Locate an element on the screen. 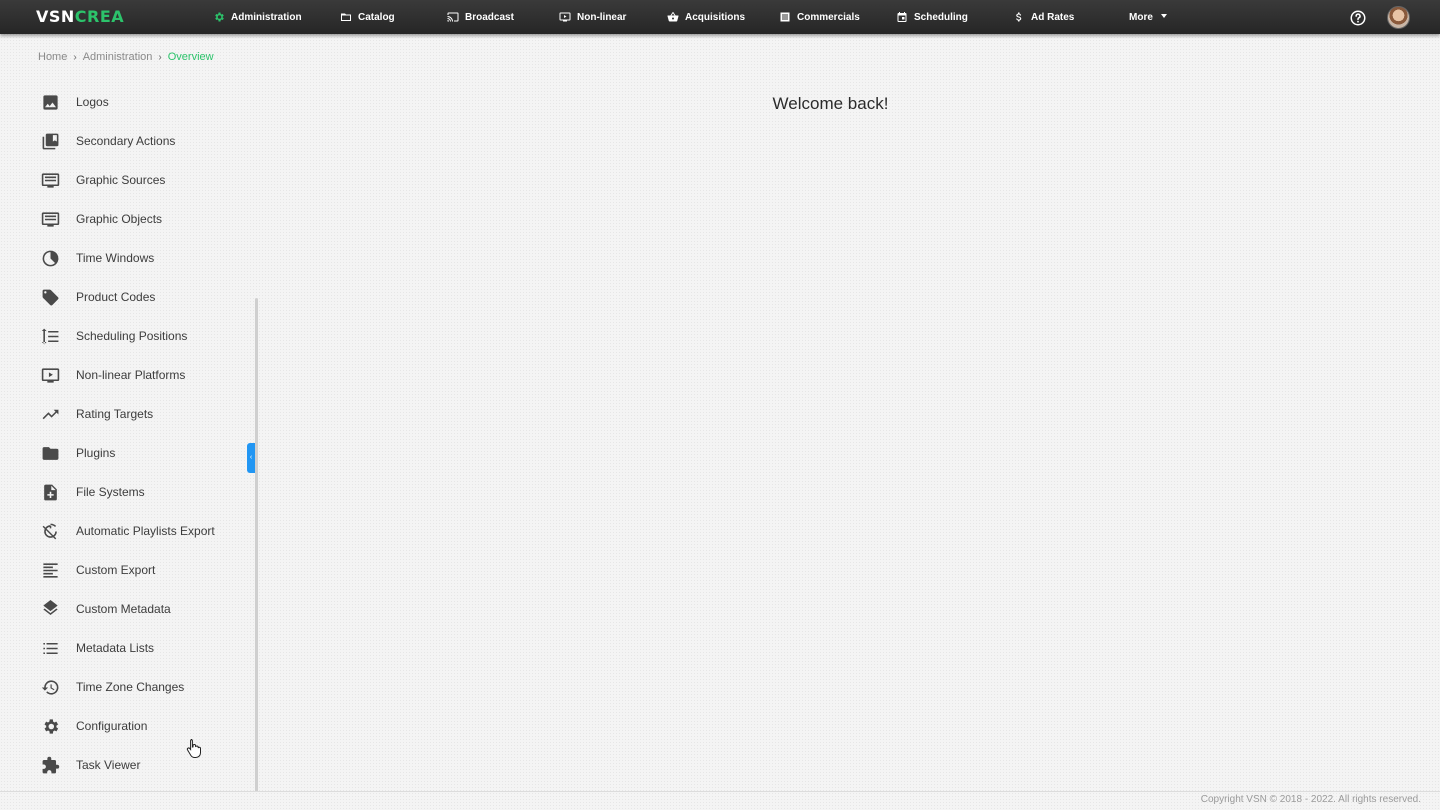 The height and width of the screenshot is (810, 1440). tag-icon is located at coordinates (50, 297).